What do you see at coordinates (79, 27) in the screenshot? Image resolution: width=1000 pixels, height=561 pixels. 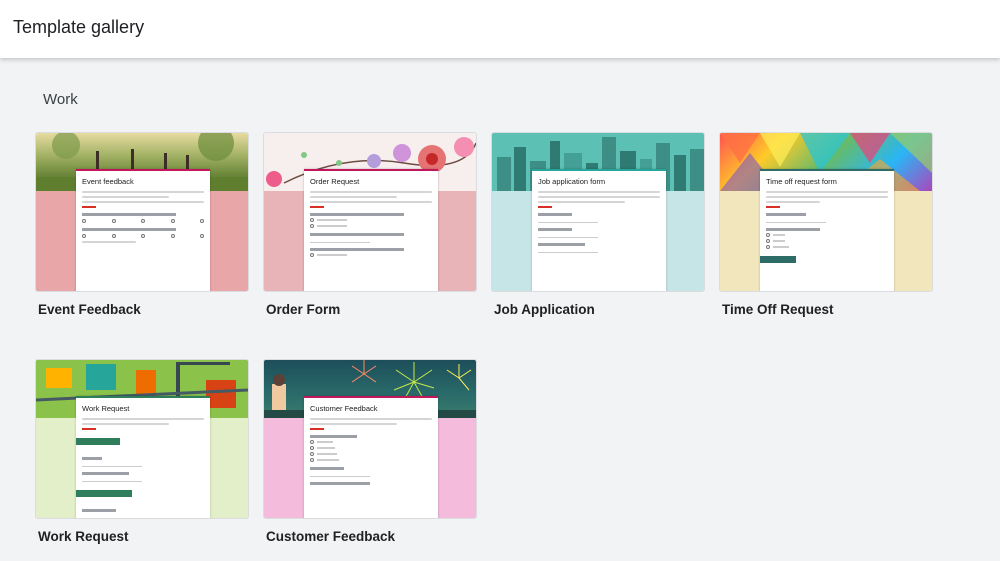 I see `page-title: Template gallery` at bounding box center [79, 27].